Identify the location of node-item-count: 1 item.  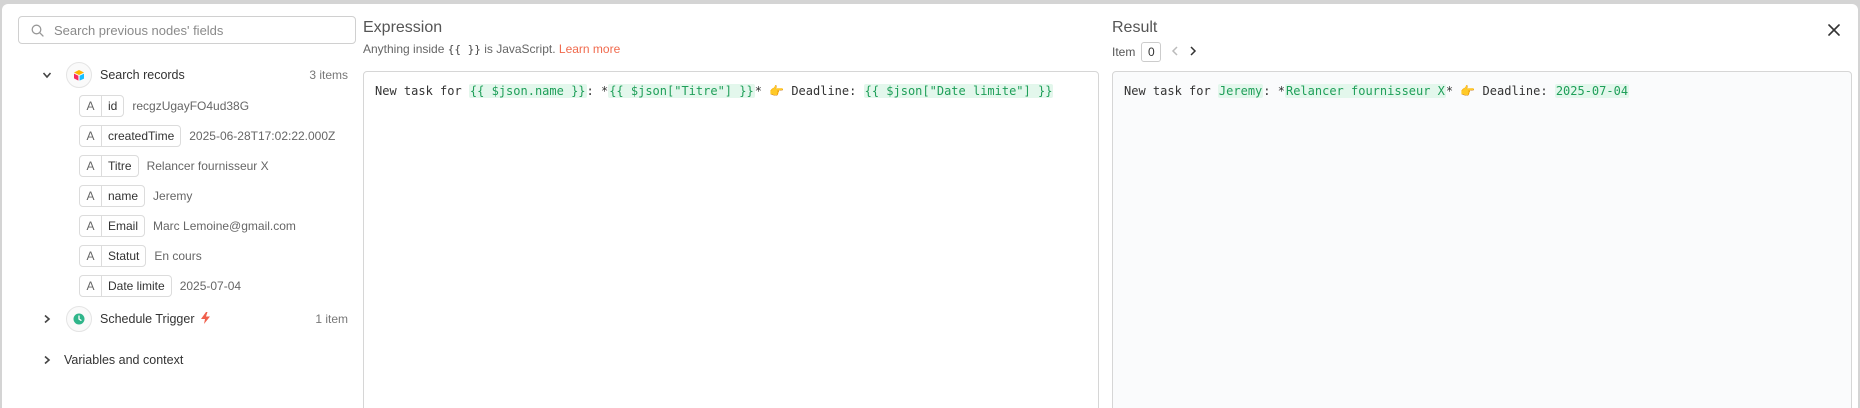
(331, 319).